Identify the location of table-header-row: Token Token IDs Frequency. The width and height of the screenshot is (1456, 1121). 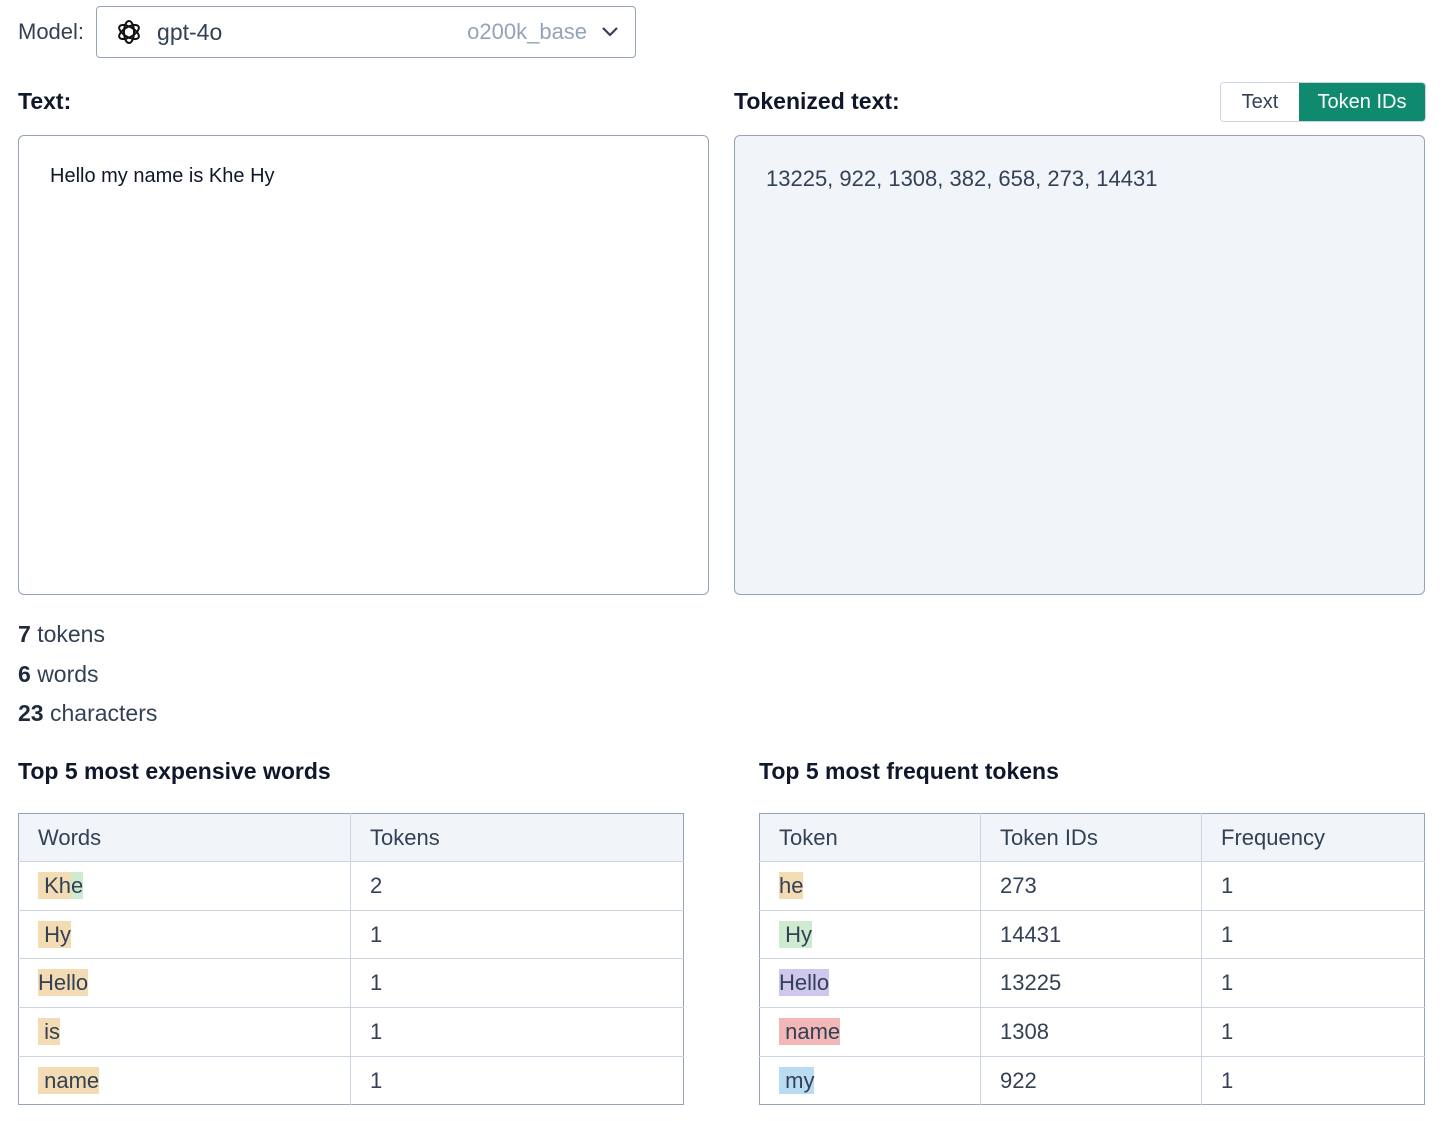
(1092, 837).